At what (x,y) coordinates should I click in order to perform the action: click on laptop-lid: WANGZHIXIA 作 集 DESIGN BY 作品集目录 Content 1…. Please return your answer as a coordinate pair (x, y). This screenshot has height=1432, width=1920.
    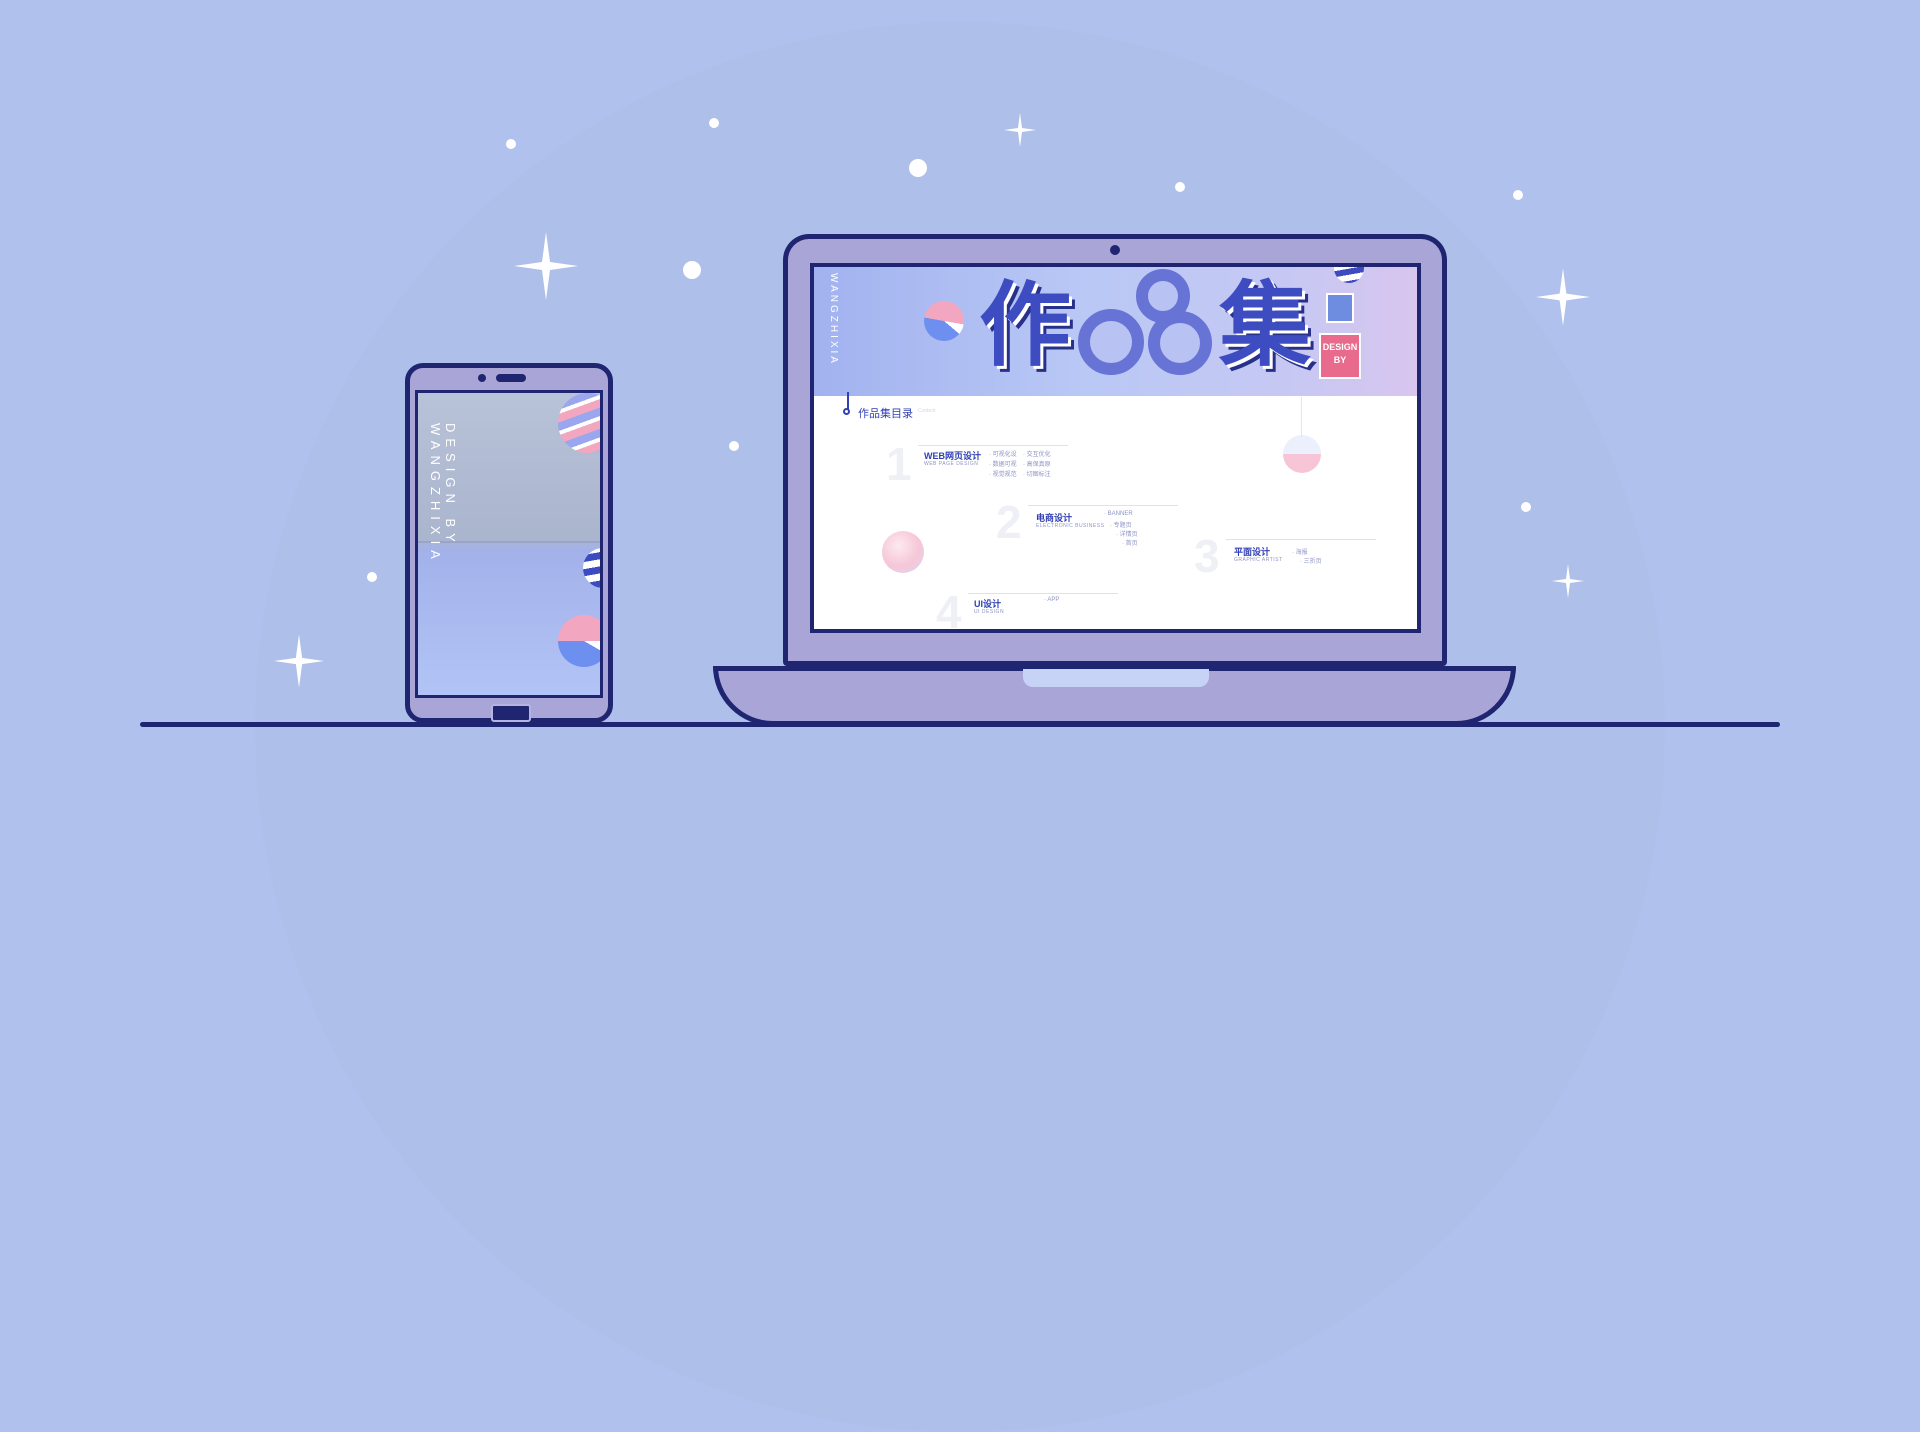
    Looking at the image, I should click on (1115, 450).